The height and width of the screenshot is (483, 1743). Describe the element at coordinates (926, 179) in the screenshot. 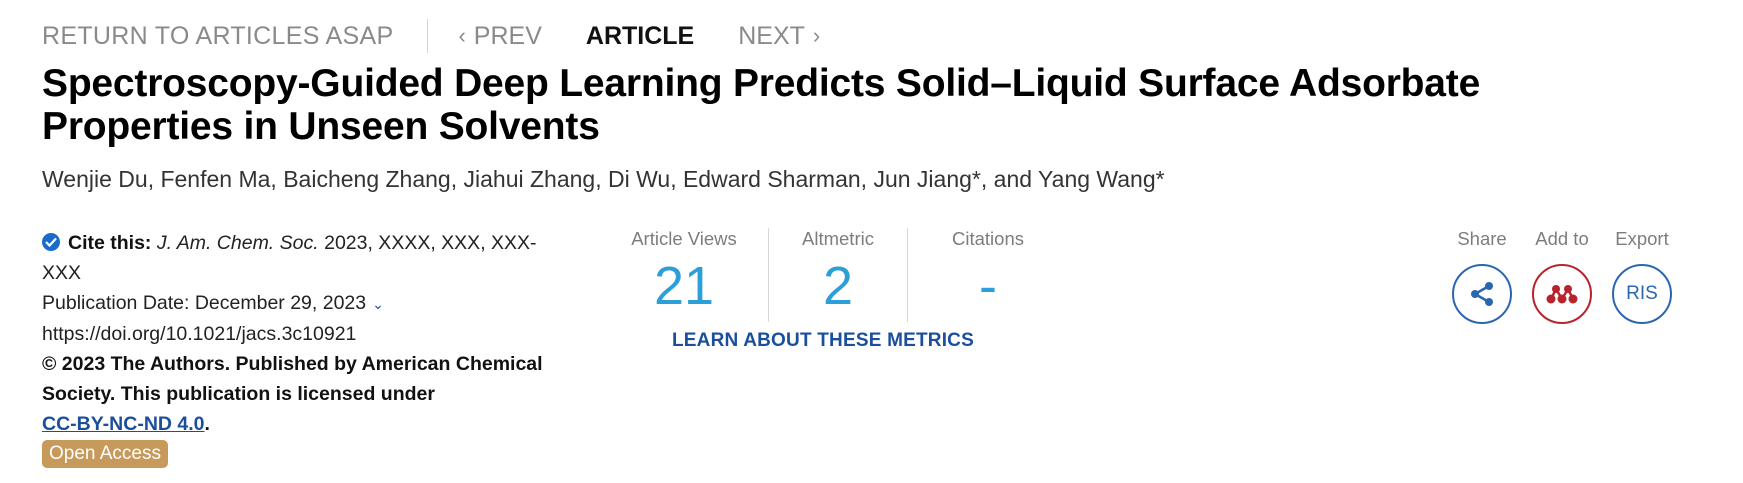

I see `author-link: Jun Jiang*` at that location.